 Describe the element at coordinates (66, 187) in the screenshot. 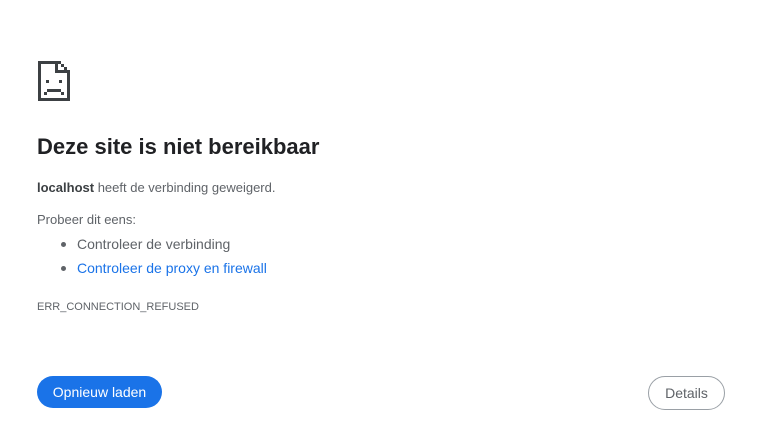

I see `host-name: localhost` at that location.